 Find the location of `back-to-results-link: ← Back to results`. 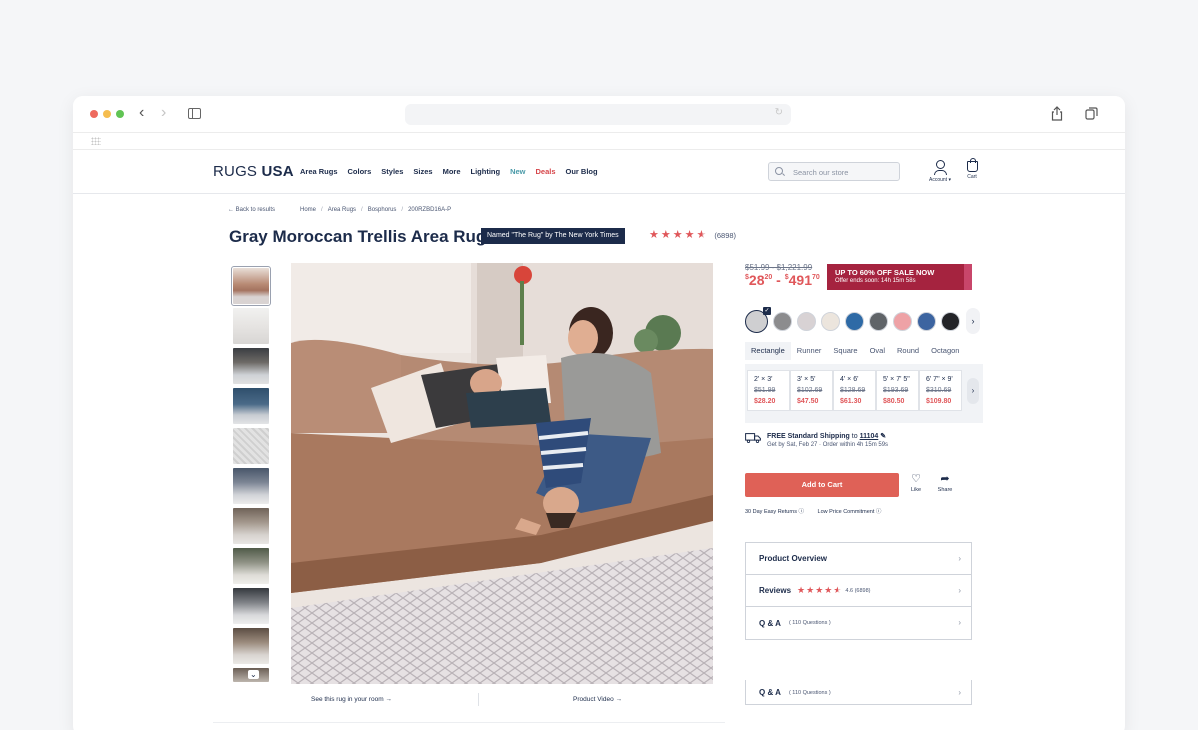

back-to-results-link: ← Back to results is located at coordinates (251, 210).